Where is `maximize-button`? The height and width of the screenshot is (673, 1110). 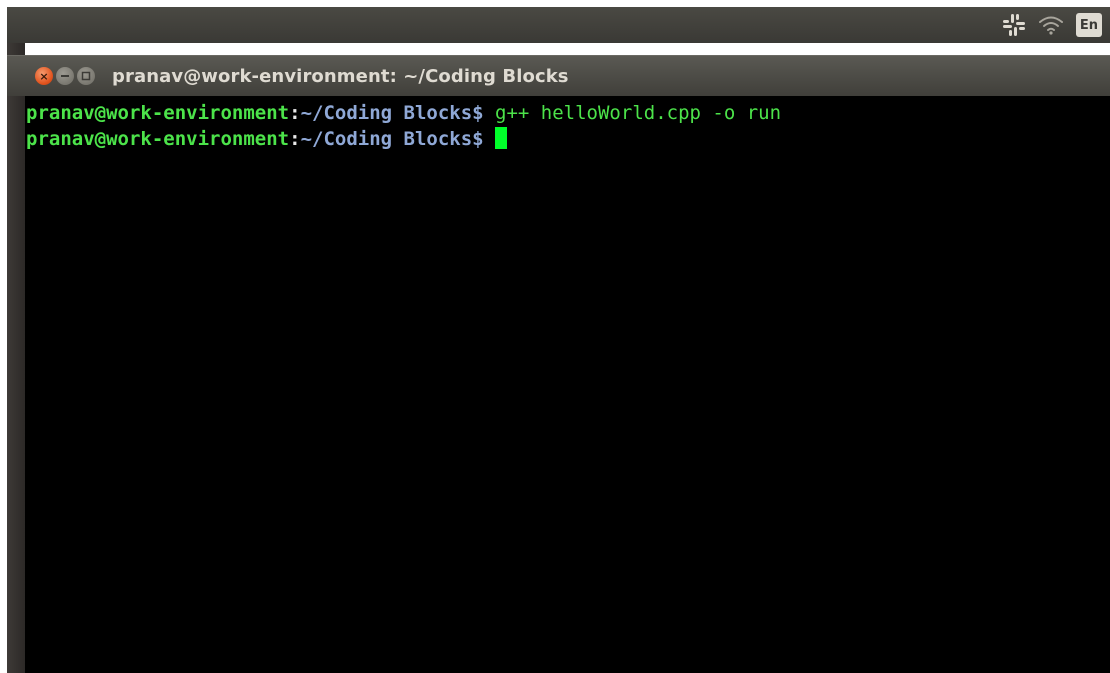
maximize-button is located at coordinates (86, 76).